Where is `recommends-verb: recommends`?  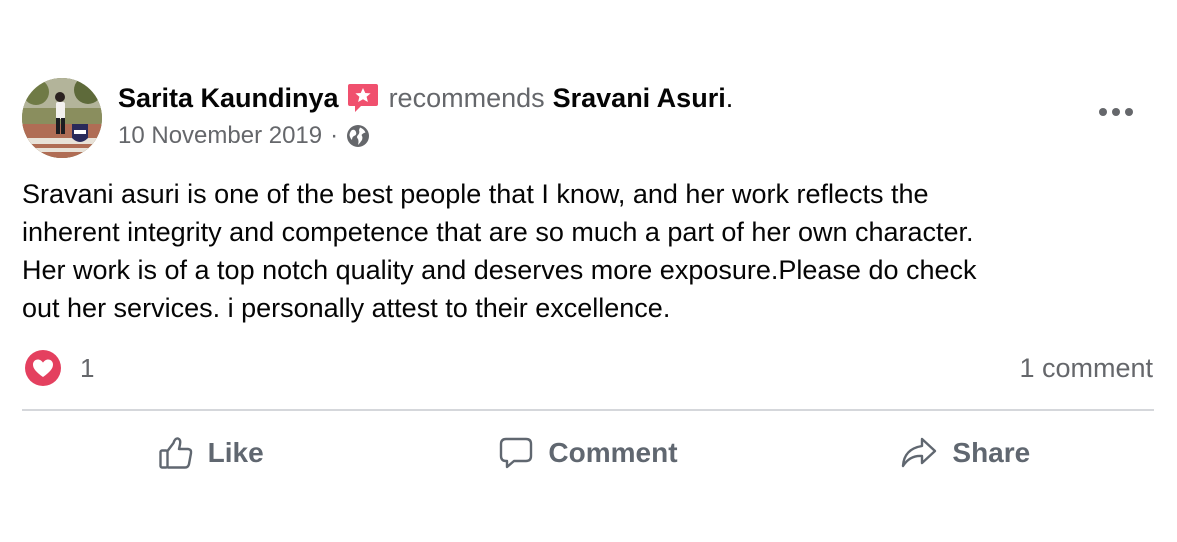
recommends-verb: recommends is located at coordinates (466, 97).